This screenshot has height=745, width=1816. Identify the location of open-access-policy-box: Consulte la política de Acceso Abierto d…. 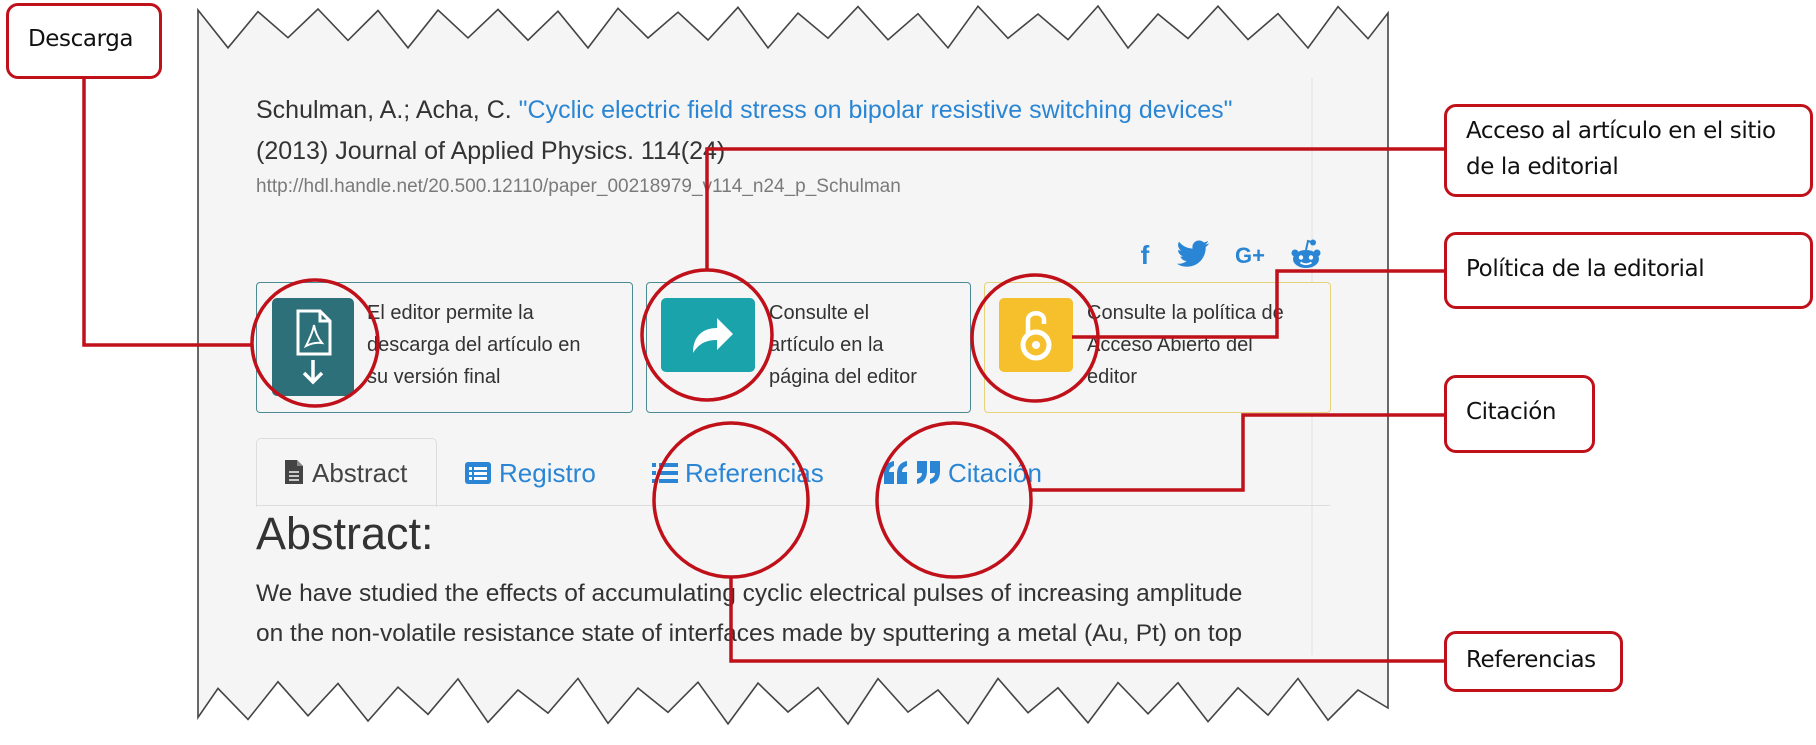
(1157, 347).